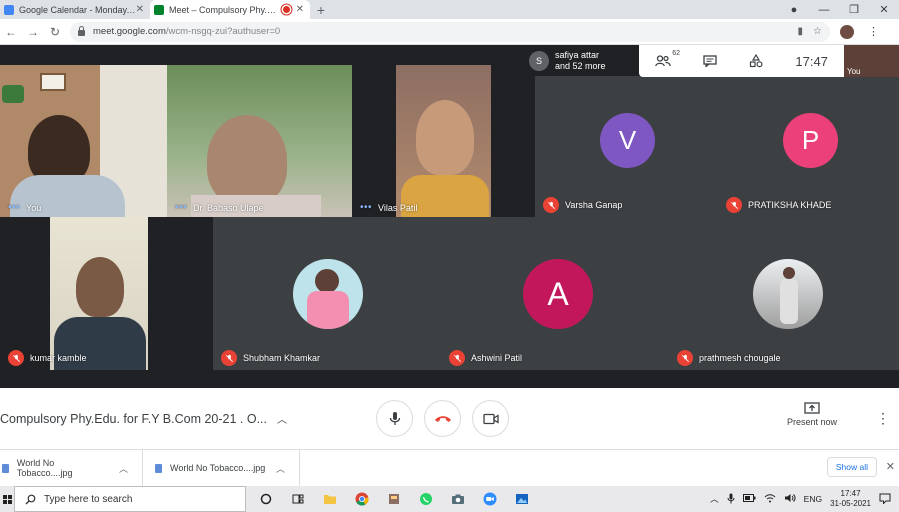 The width and height of the screenshot is (899, 512). Describe the element at coordinates (223, 31) in the screenshot. I see `url-path: /wcm-nsgq-zui?authuser=0` at that location.